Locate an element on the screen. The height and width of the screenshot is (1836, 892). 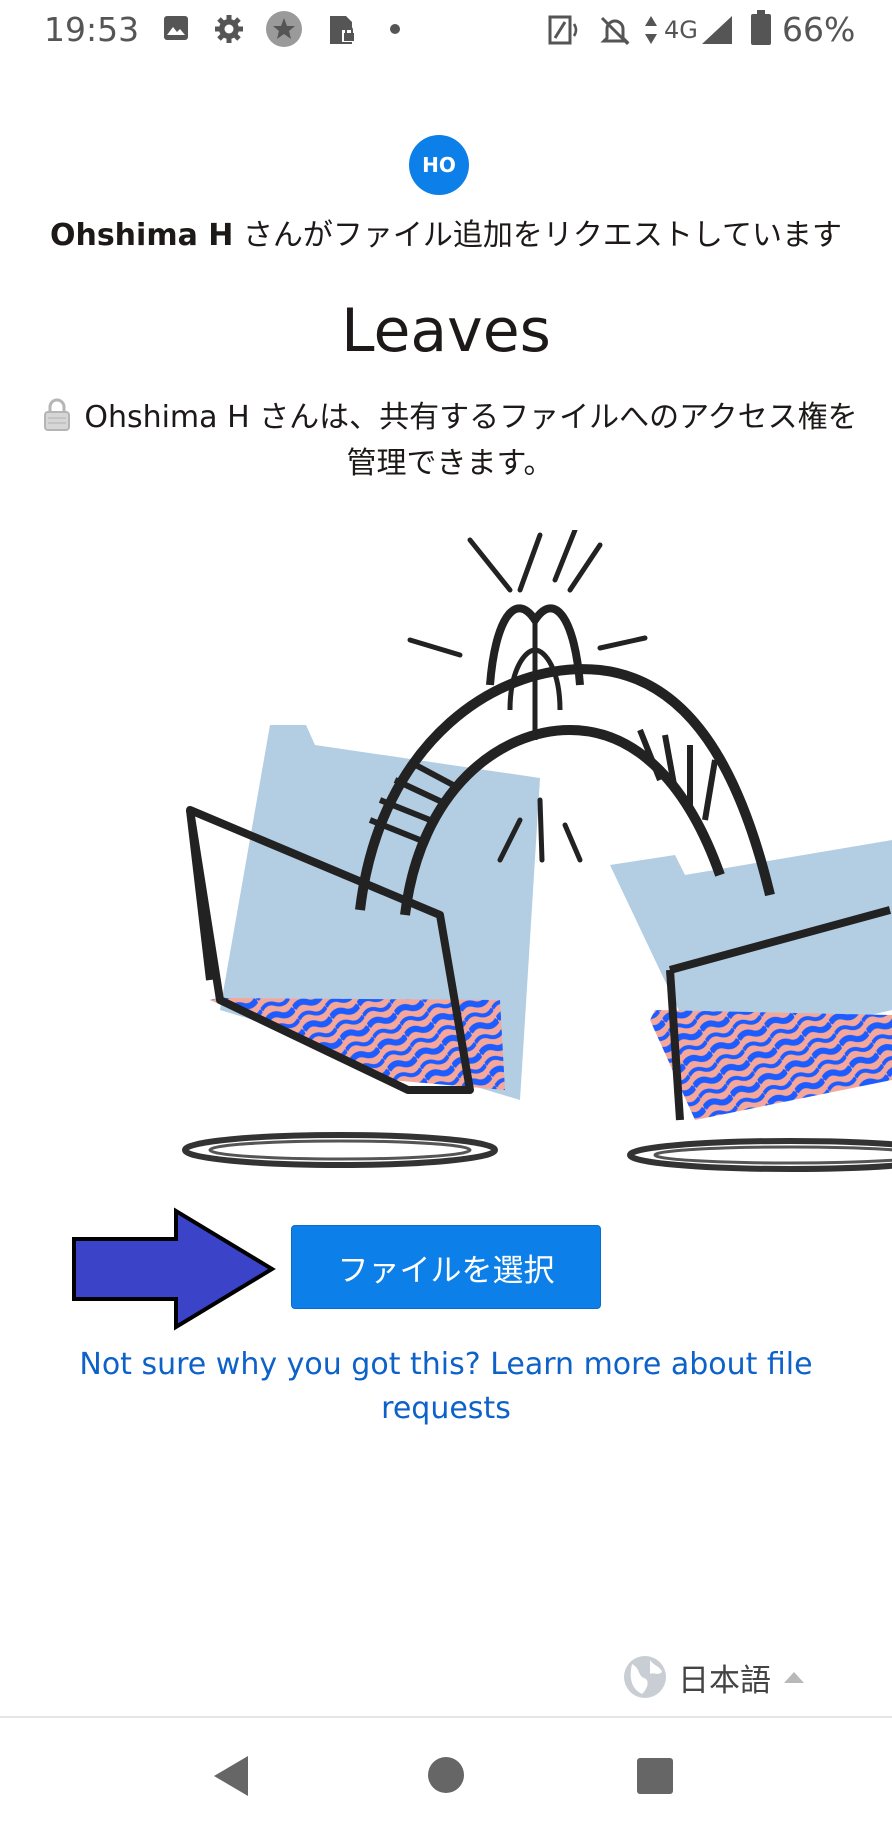
caret-up-icon is located at coordinates (794, 1677).